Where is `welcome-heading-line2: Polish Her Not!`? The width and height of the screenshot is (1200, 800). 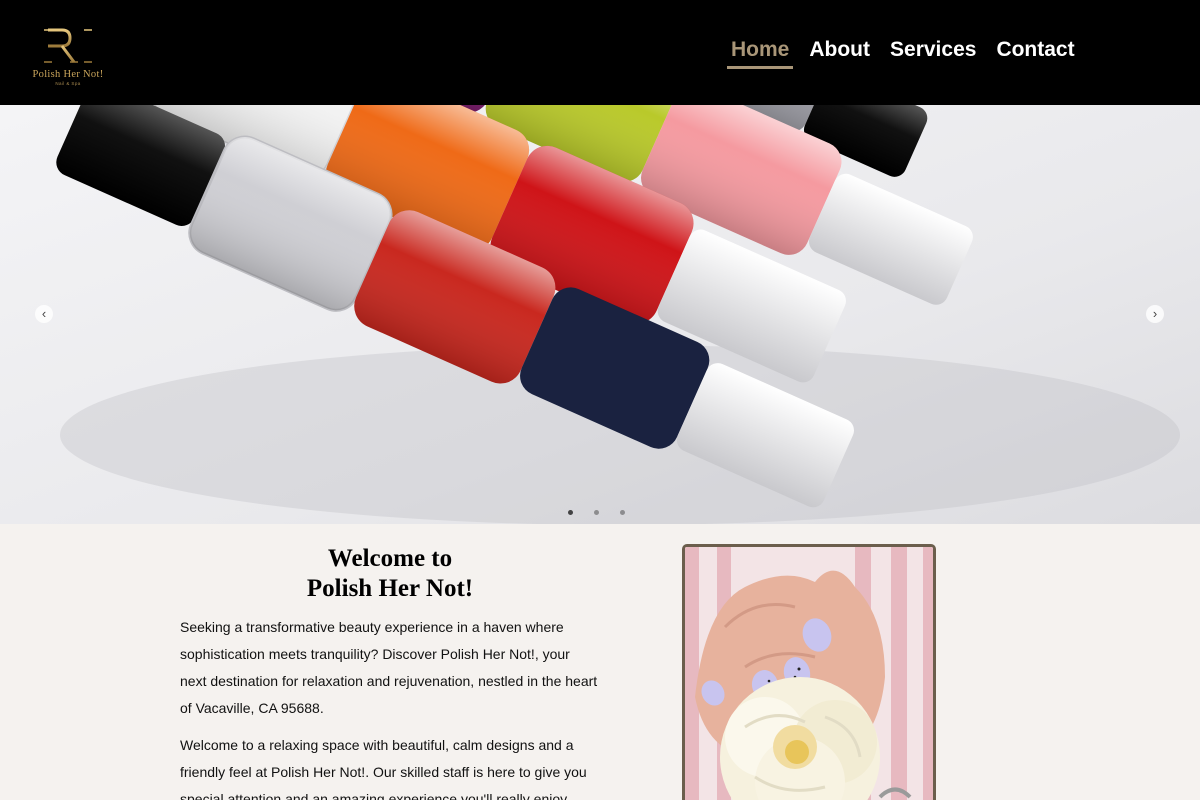
welcome-heading-line2: Polish Her Not! is located at coordinates (390, 588).